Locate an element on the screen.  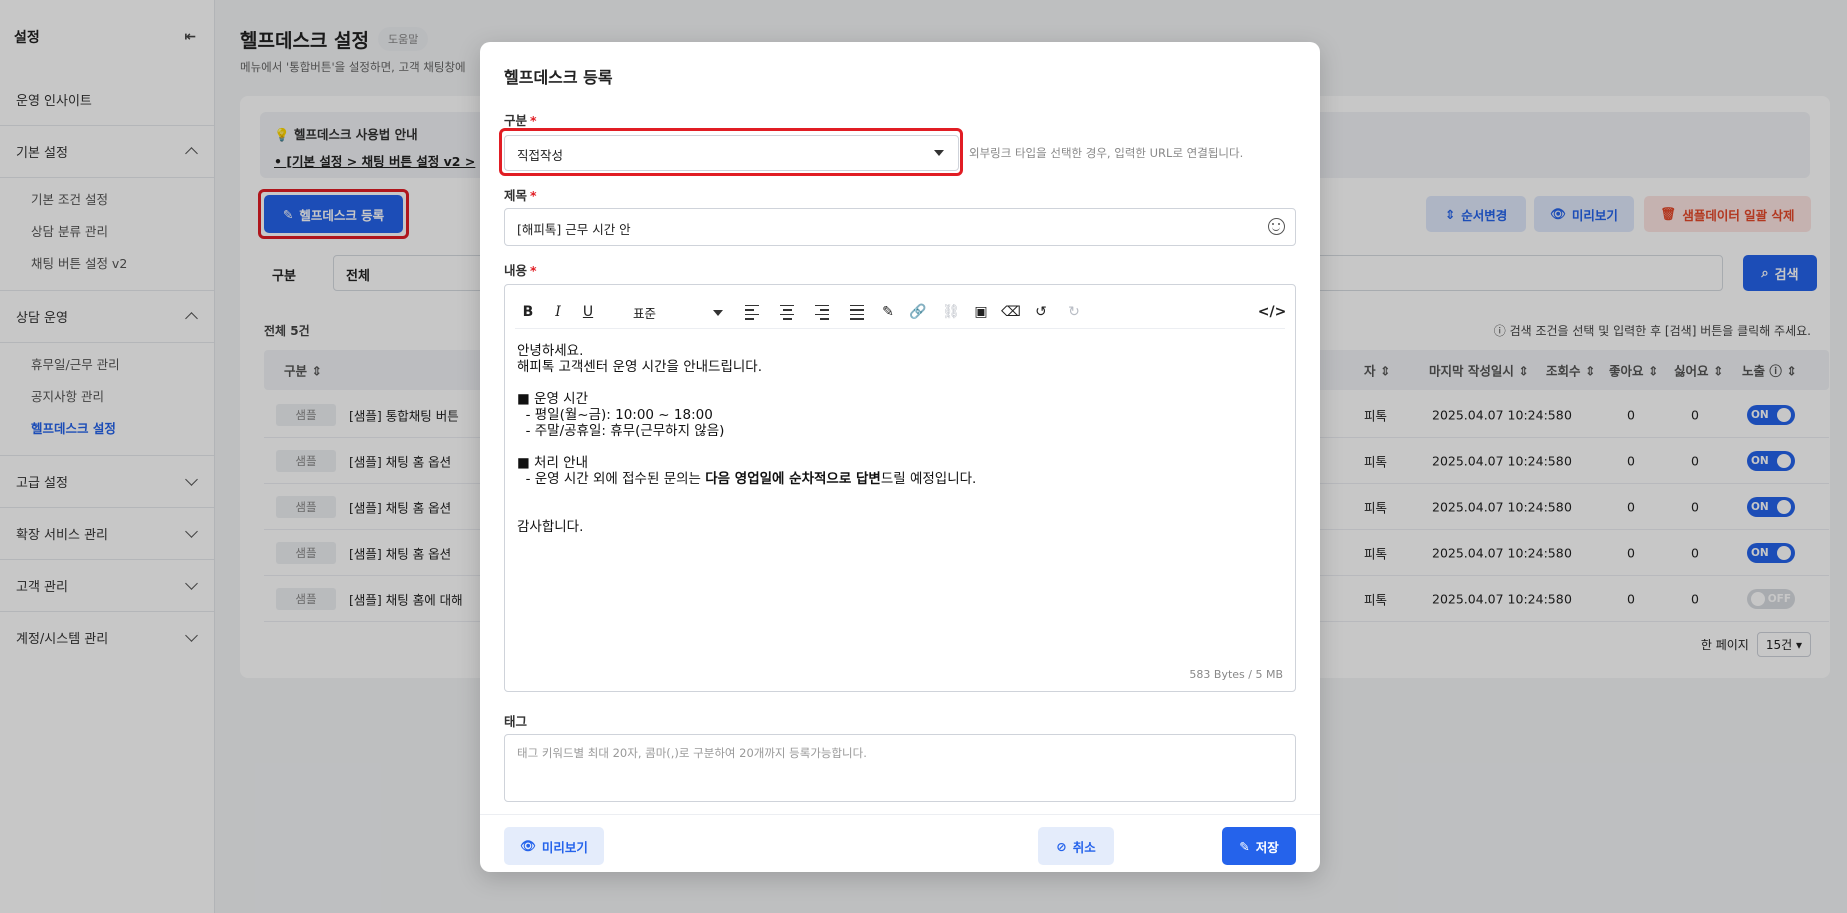
font-size-value: 표준 is located at coordinates (645, 313).